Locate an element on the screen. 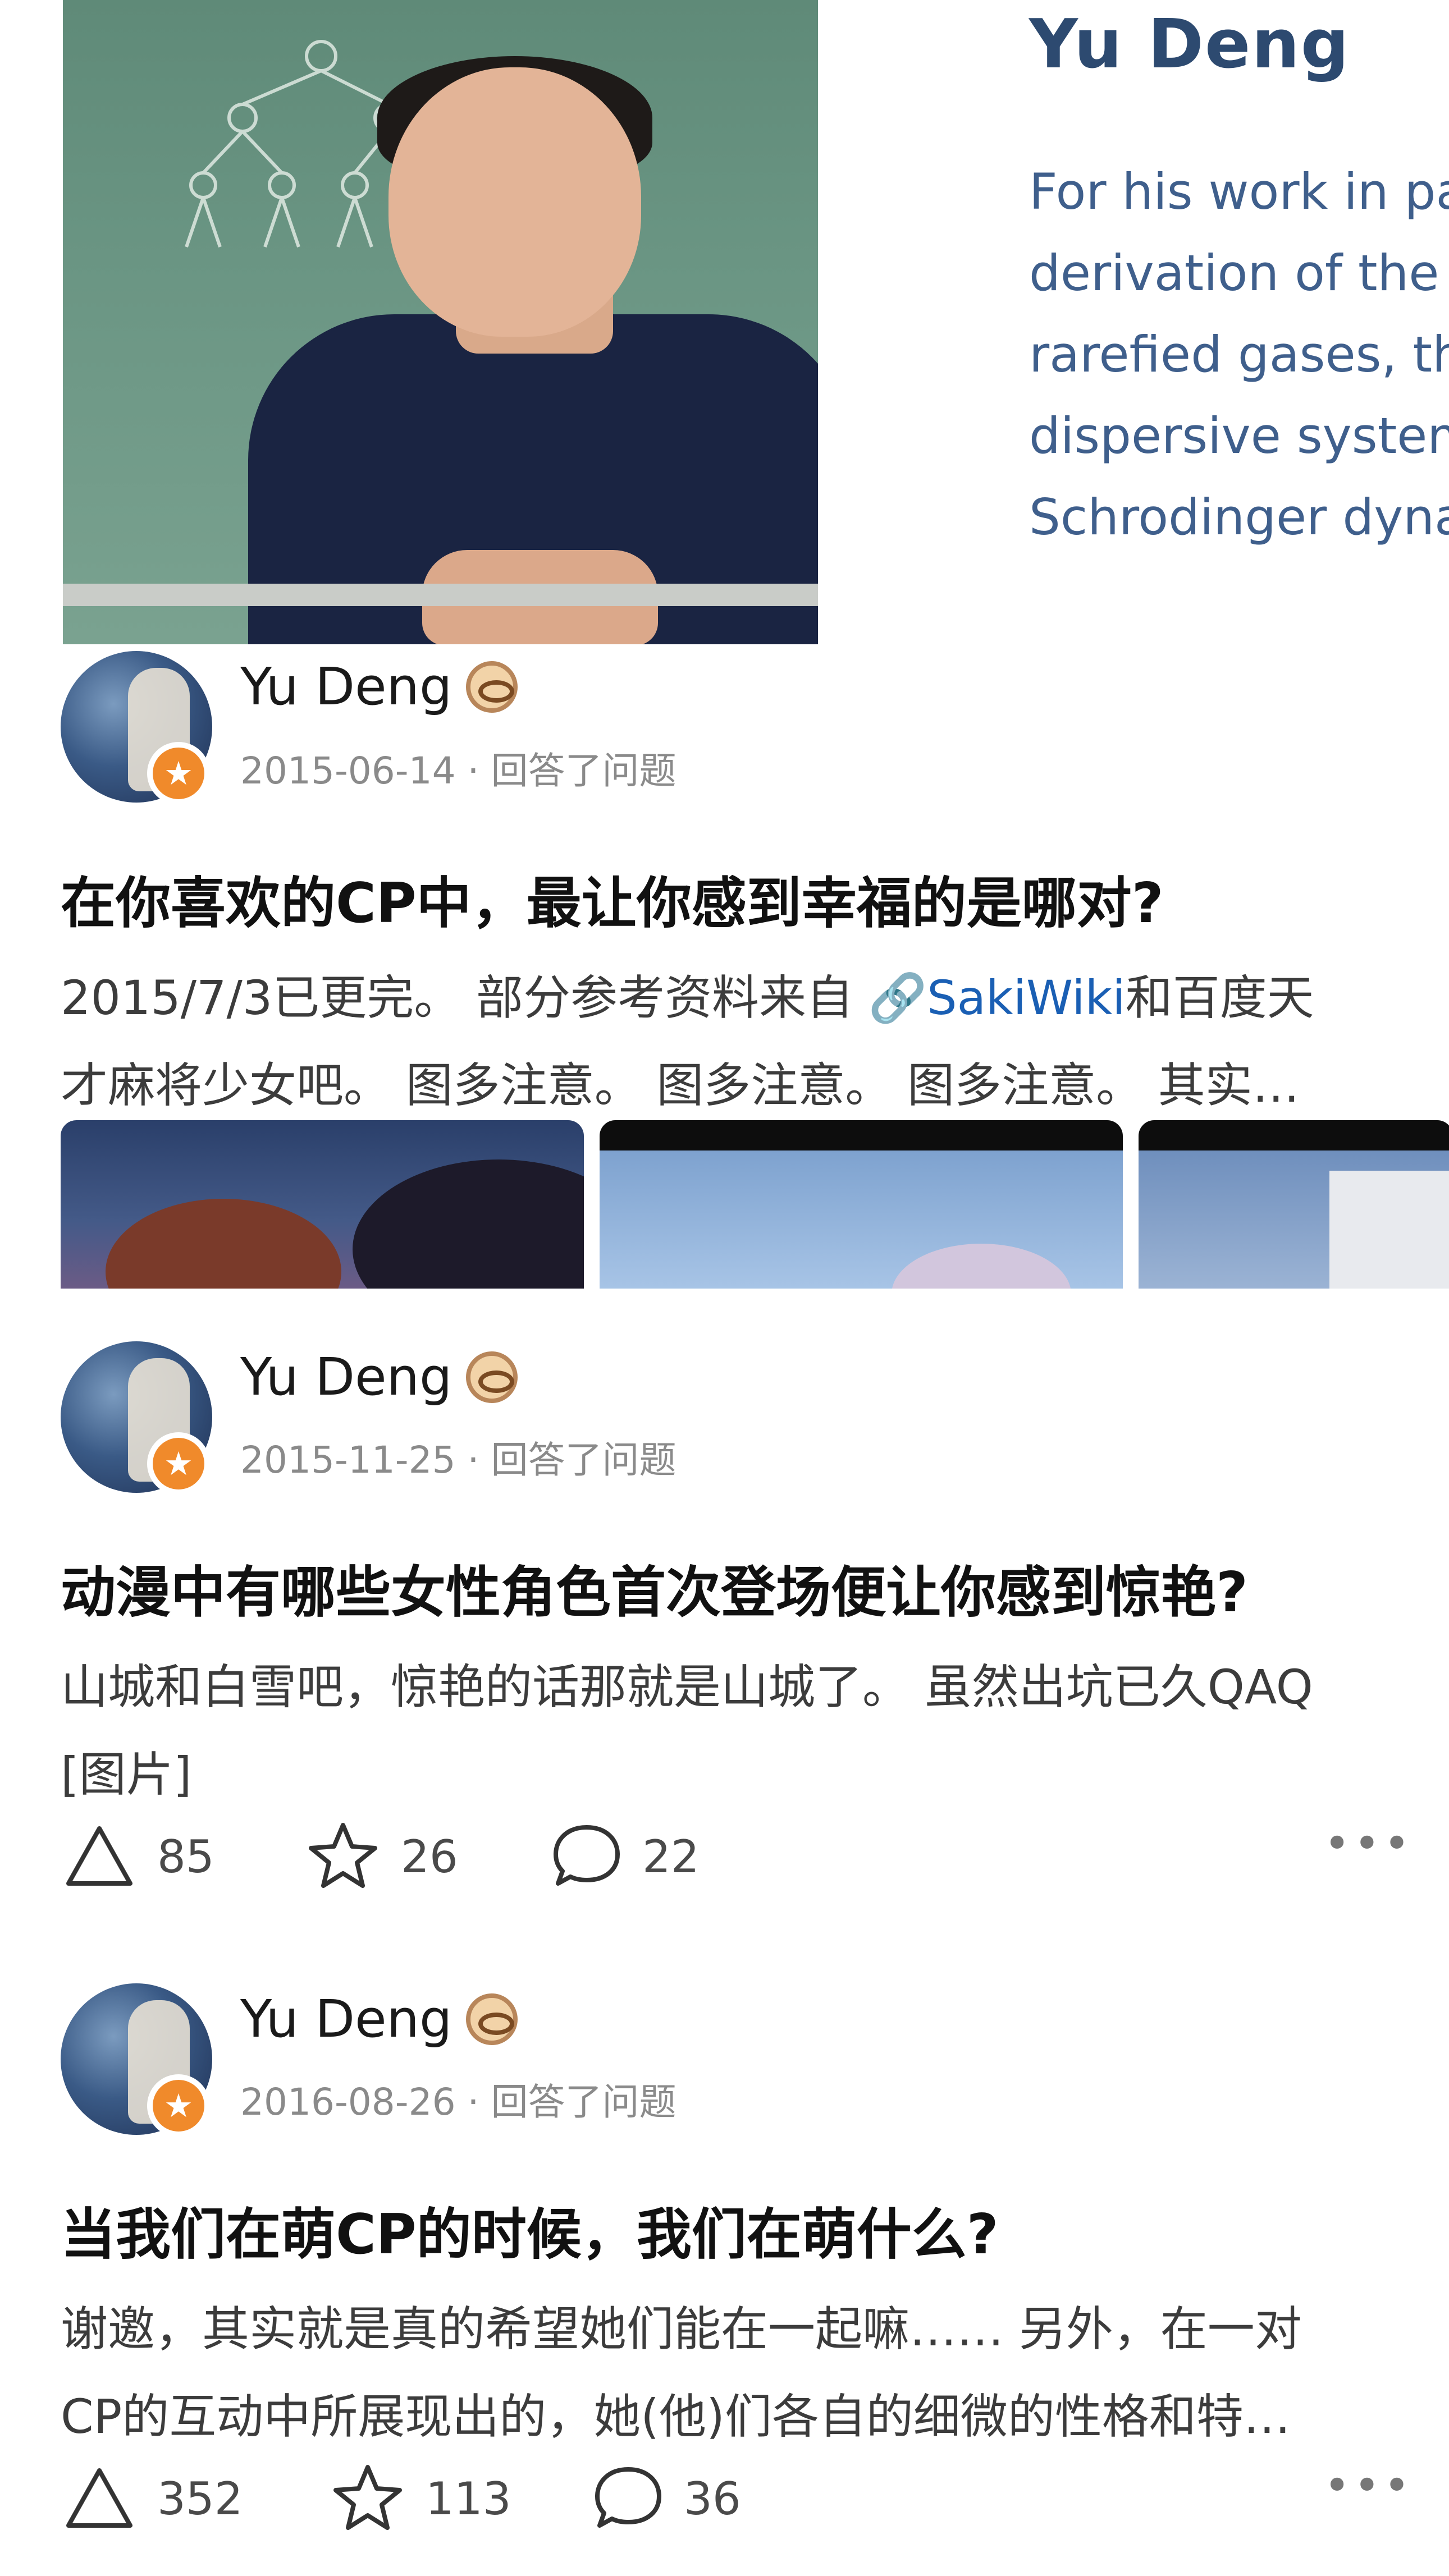 The width and height of the screenshot is (1449, 2576). award-name: Yu Deng is located at coordinates (1190, 45).